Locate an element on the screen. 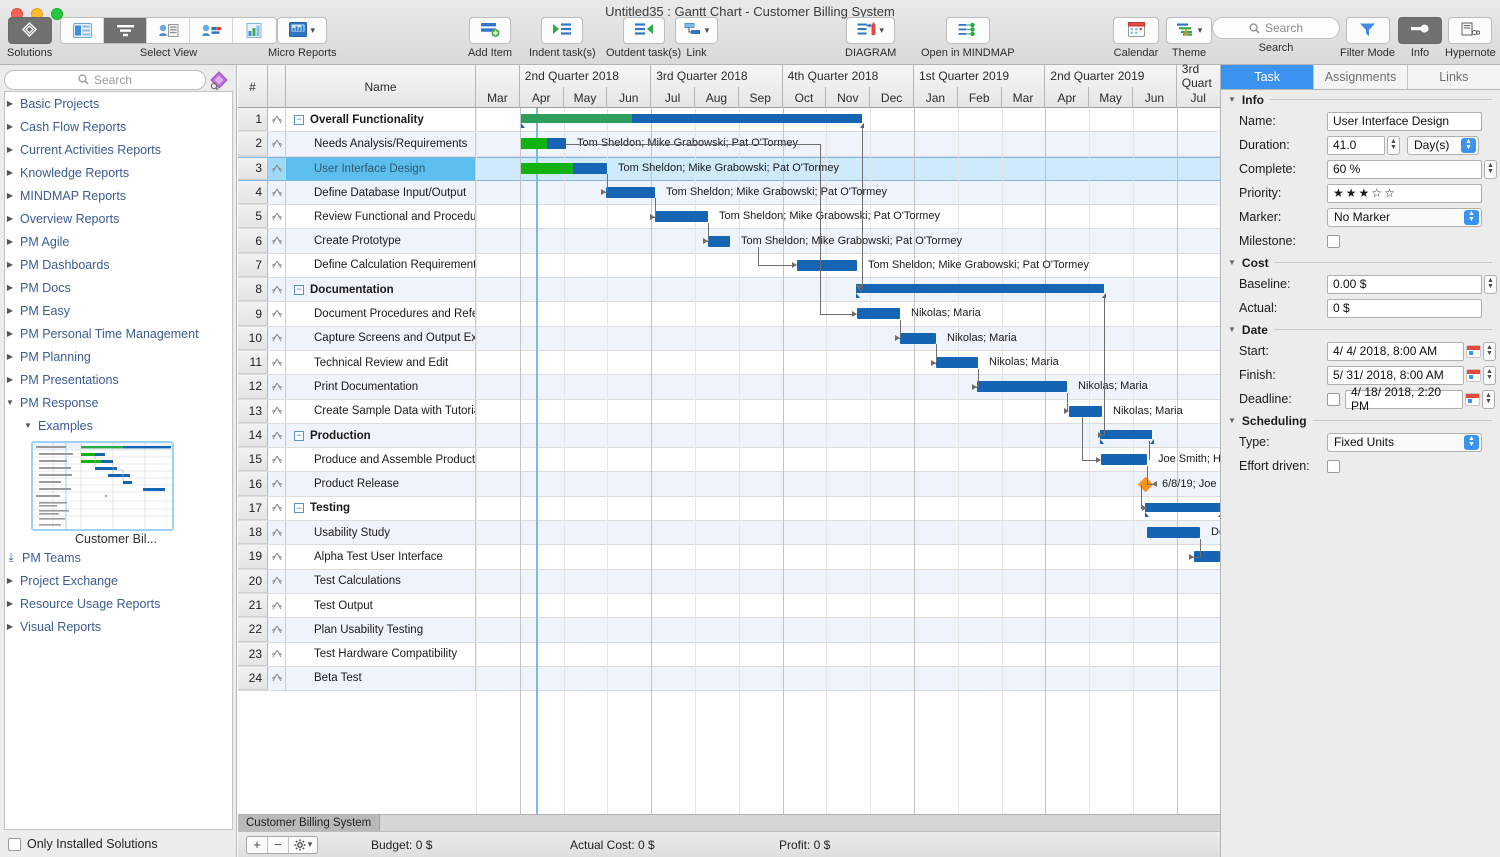 This screenshot has height=857, width=1500. table-row: 16 Product Release is located at coordinates (729, 484).